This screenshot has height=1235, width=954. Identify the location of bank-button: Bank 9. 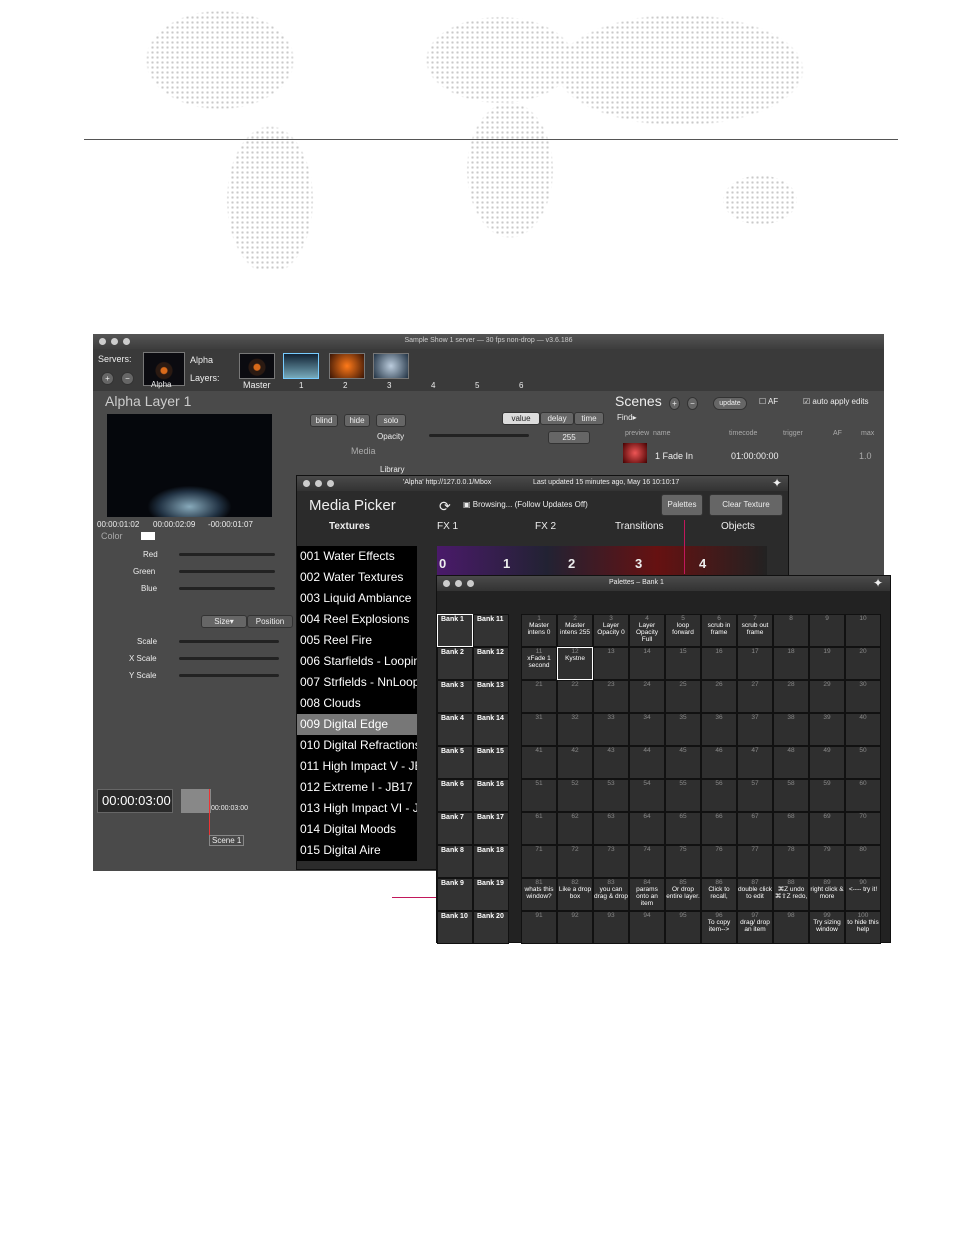
(455, 894).